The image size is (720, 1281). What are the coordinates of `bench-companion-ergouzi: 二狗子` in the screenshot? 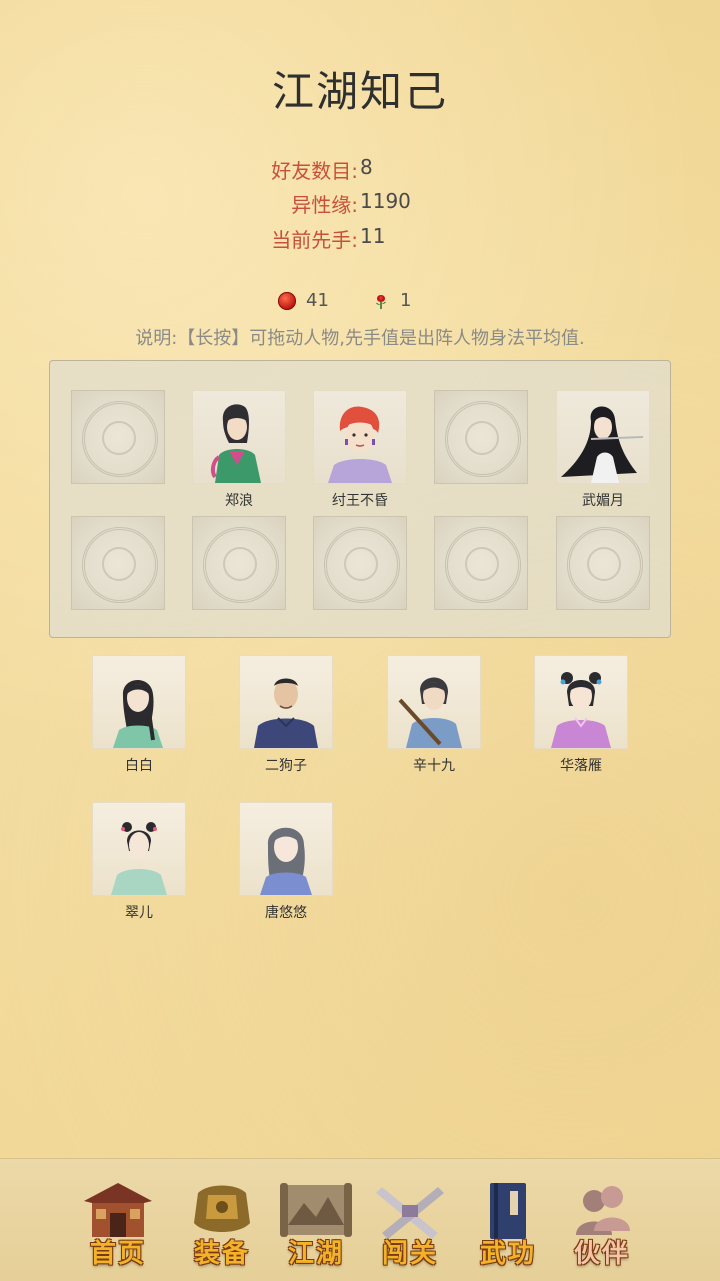 It's located at (286, 715).